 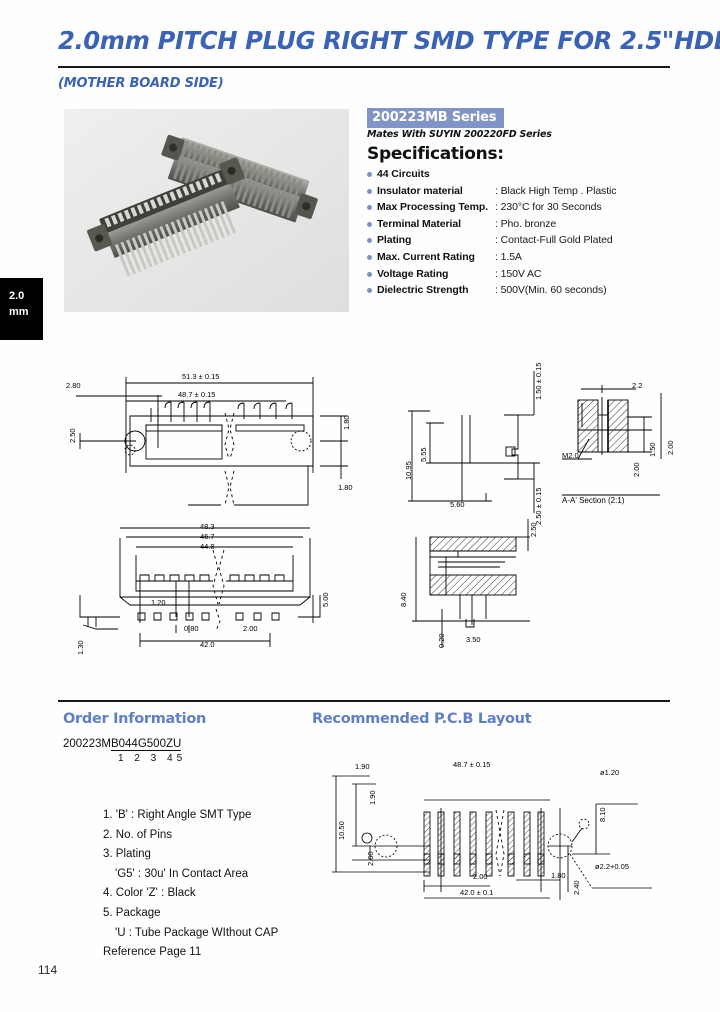 What do you see at coordinates (436, 118) in the screenshot?
I see `series-badge: 200223MB Series` at bounding box center [436, 118].